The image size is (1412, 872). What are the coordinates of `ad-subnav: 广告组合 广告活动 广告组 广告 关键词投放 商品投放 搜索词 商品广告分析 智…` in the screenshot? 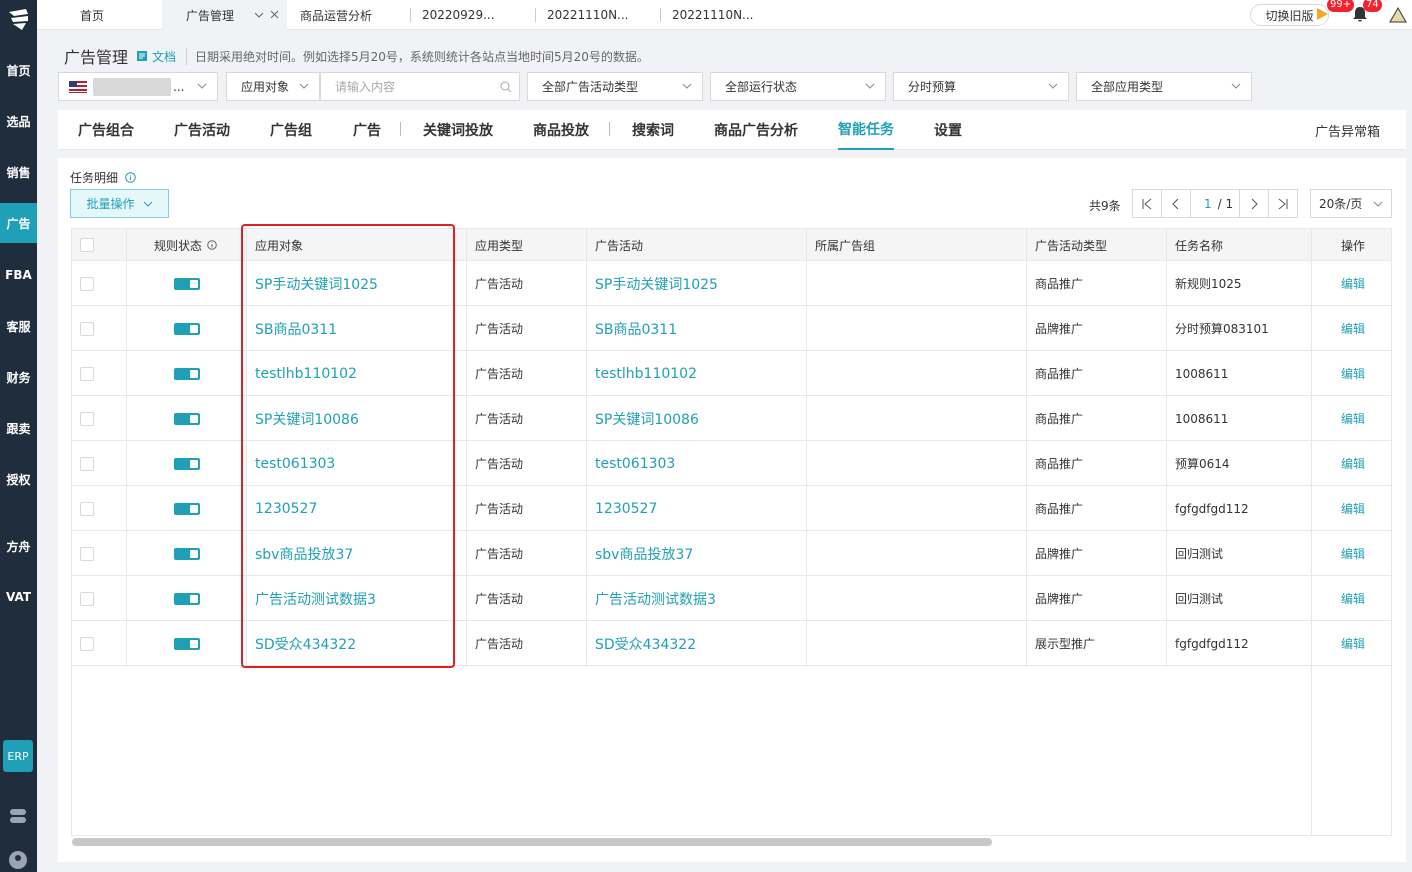 It's located at (732, 130).